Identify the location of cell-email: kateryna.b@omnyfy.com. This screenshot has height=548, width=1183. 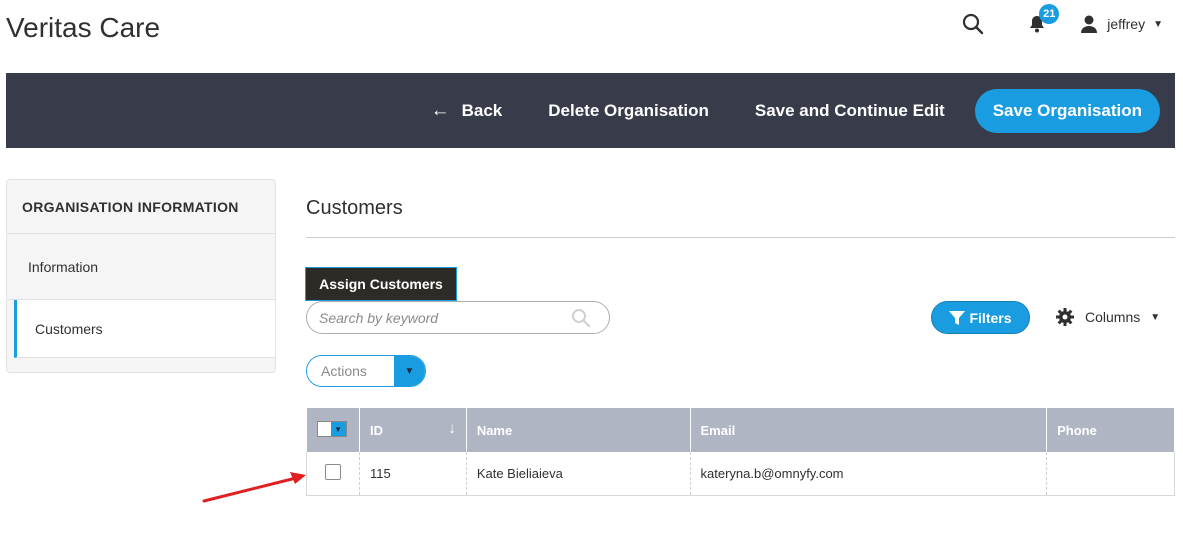
(869, 474).